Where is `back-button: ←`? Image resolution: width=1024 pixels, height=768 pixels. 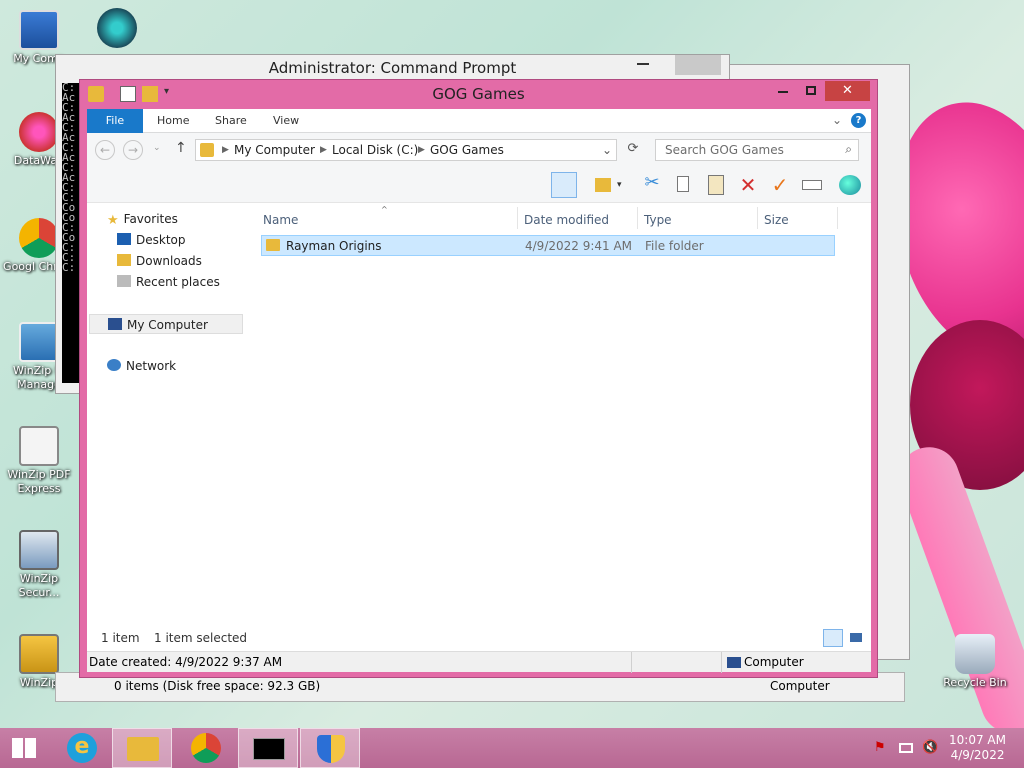
back-button: ← is located at coordinates (105, 150).